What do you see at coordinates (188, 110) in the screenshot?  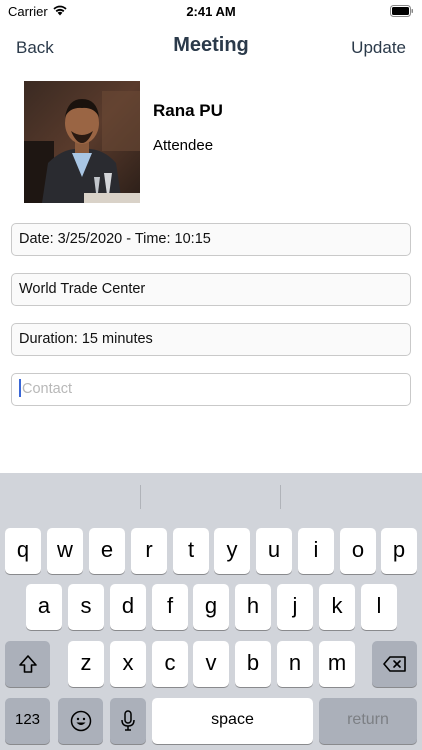 I see `attendee-name: Rana PU` at bounding box center [188, 110].